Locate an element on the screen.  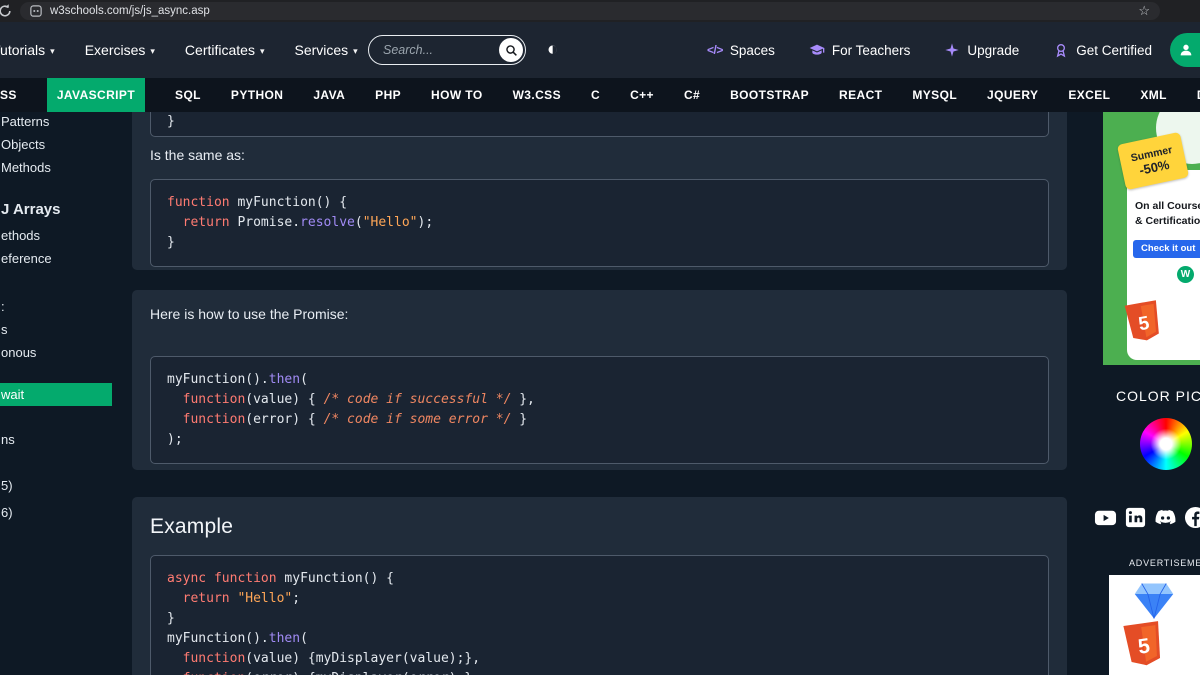
social-links is located at coordinates (1147, 517).